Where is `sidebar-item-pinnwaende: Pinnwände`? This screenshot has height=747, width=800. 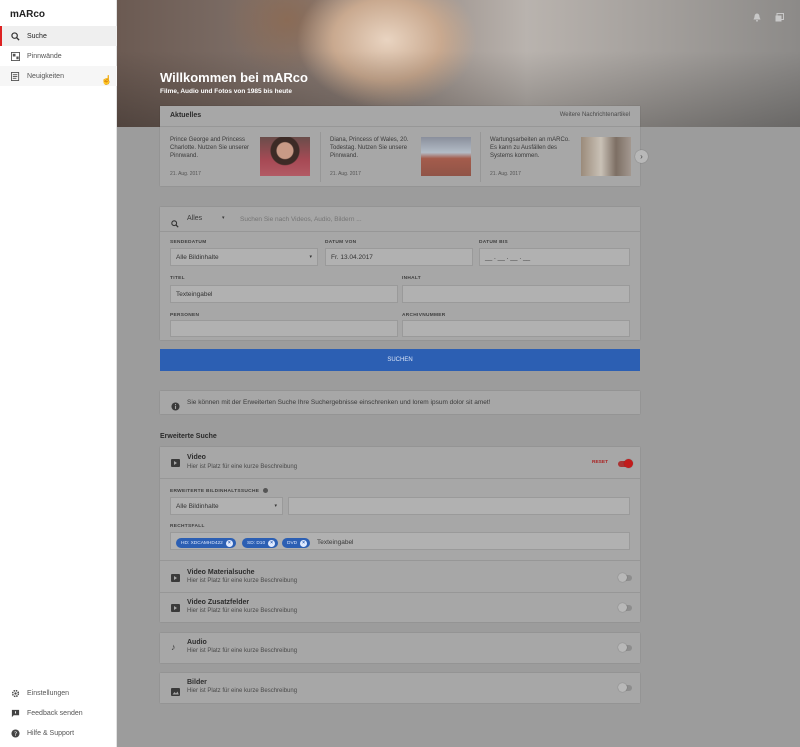 sidebar-item-pinnwaende: Pinnwände is located at coordinates (58, 56).